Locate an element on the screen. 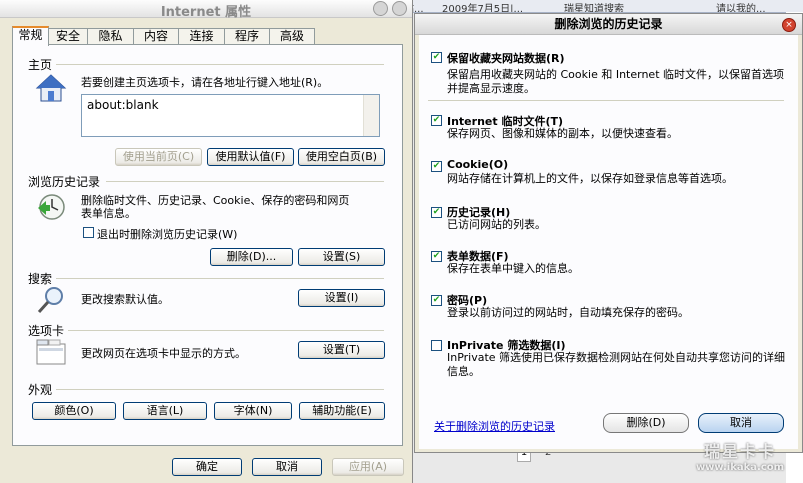  option-description: 保存在表单中键入的信息。 is located at coordinates (513, 268).